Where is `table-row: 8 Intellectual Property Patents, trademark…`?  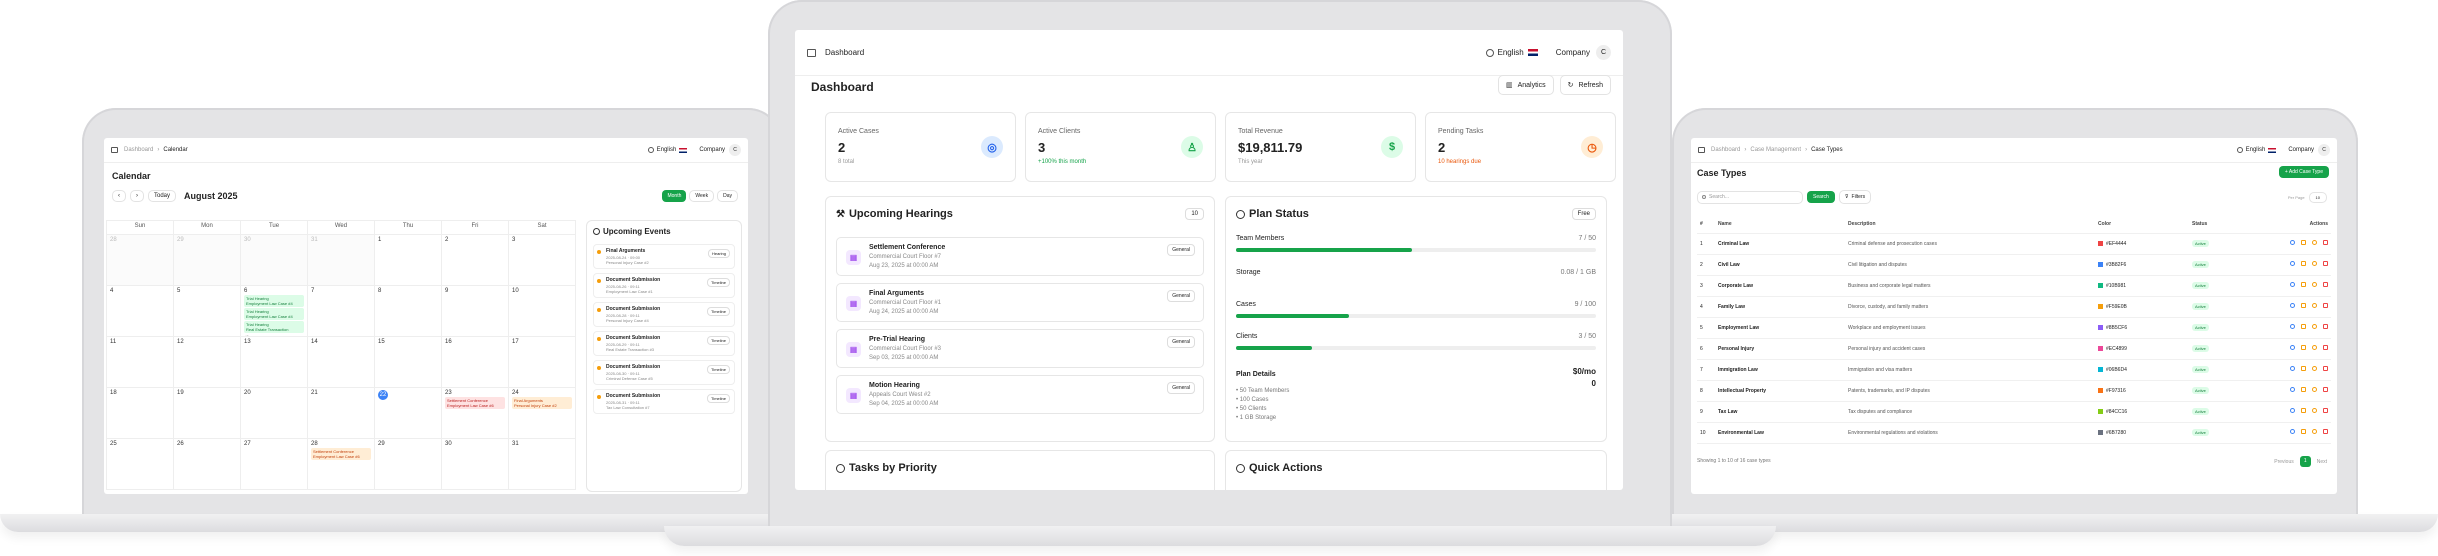 table-row: 8 Intellectual Property Patents, trademark… is located at coordinates (2014, 391).